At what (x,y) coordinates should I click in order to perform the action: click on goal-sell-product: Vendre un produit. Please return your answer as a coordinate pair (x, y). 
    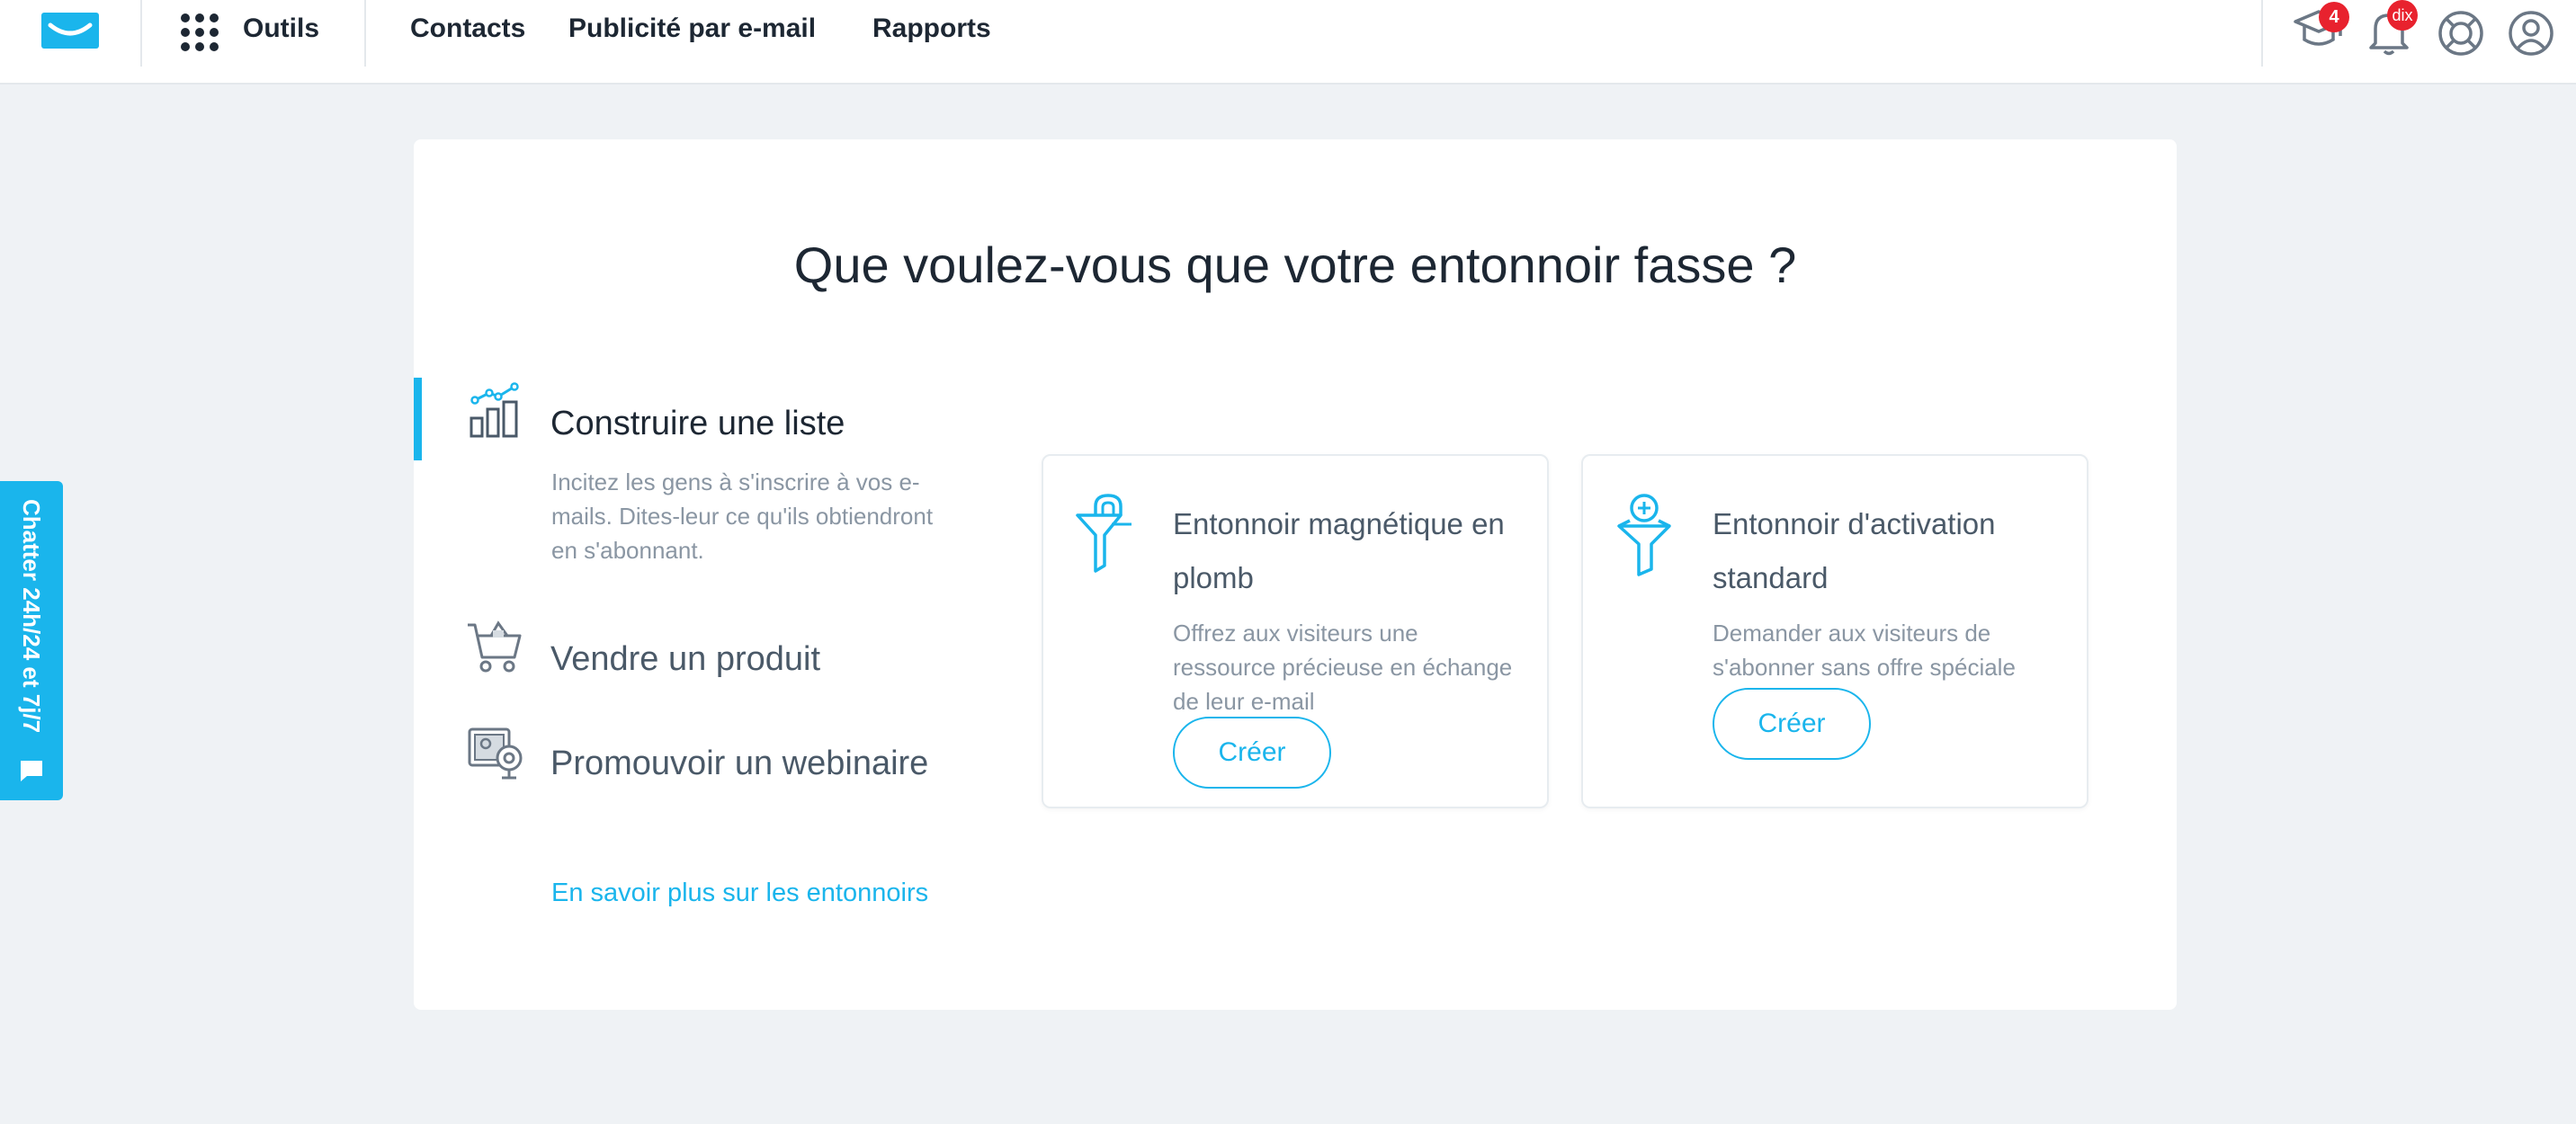
    Looking at the image, I should click on (685, 659).